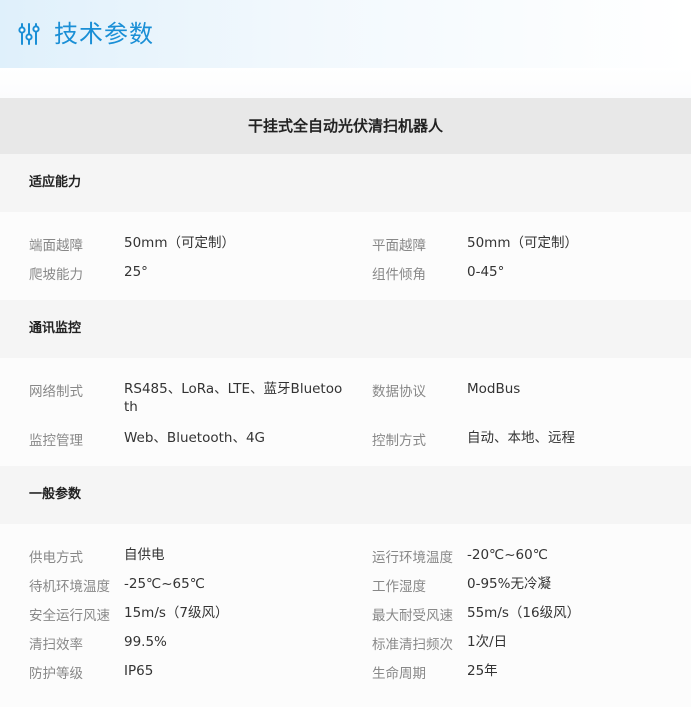 This screenshot has width=691, height=707. I want to click on section-heading: 适应能力, so click(345, 183).